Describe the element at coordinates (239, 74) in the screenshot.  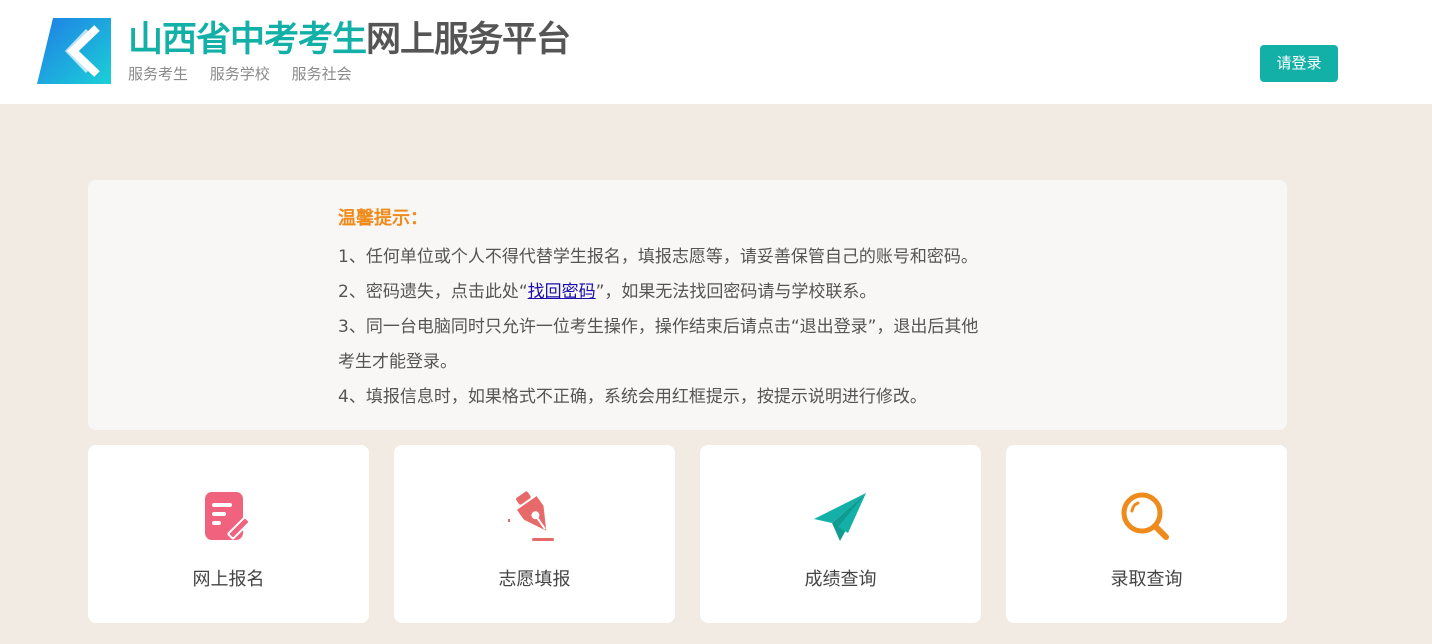
I see `subtitle-item: 服务学校` at that location.